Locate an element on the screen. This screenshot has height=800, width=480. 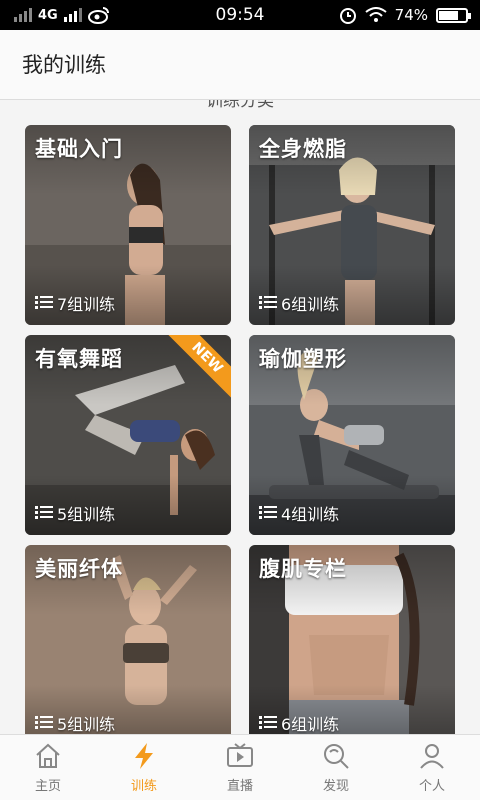
lightning-icon is located at coordinates (144, 756).